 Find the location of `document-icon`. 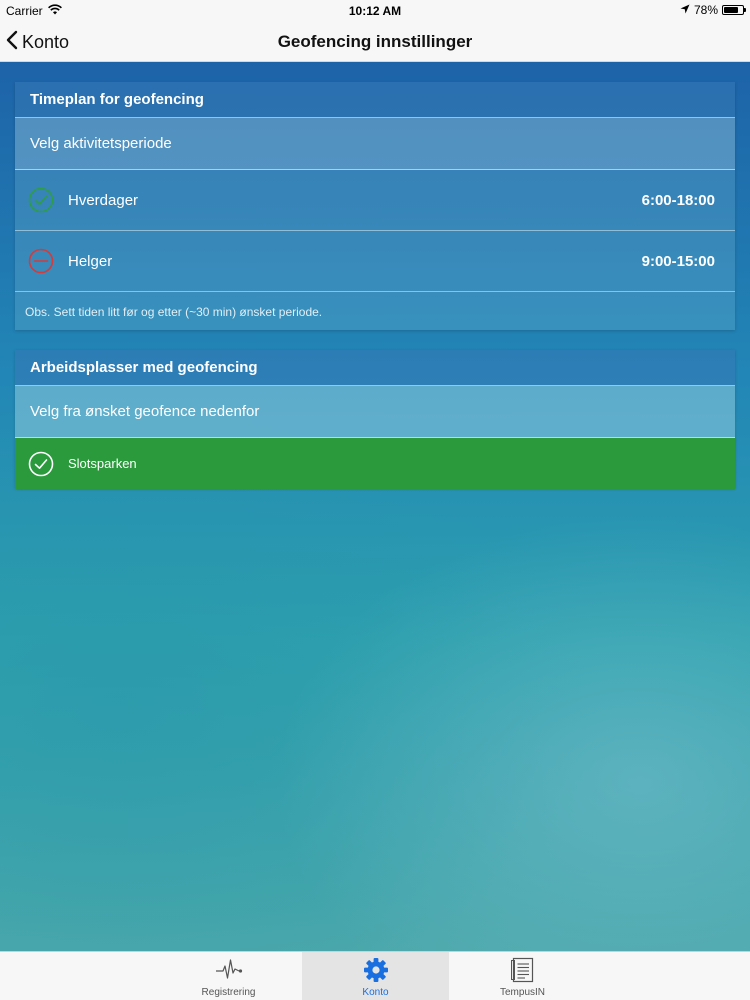

document-icon is located at coordinates (523, 970).